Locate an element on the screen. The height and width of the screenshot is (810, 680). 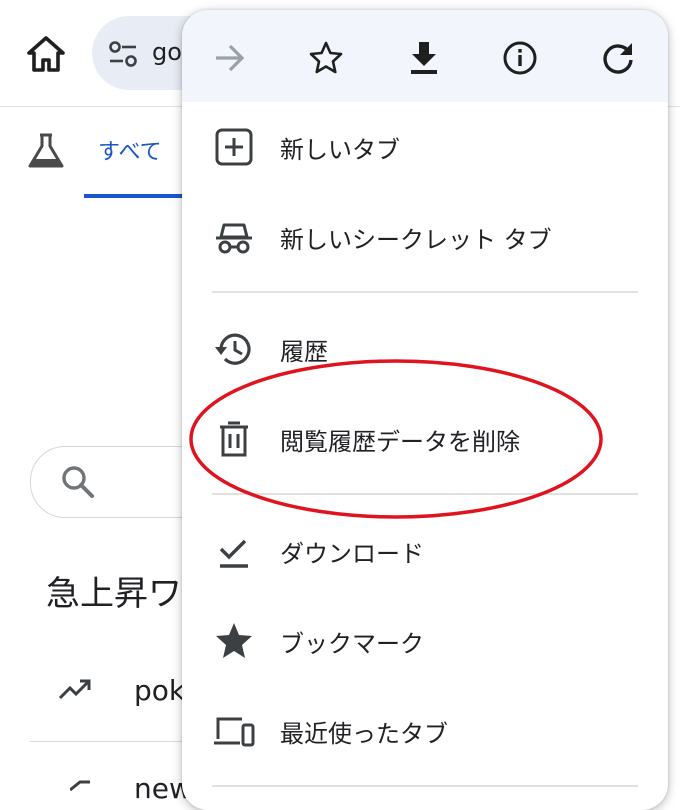
menu-item-label: ダウンロード is located at coordinates (352, 554).